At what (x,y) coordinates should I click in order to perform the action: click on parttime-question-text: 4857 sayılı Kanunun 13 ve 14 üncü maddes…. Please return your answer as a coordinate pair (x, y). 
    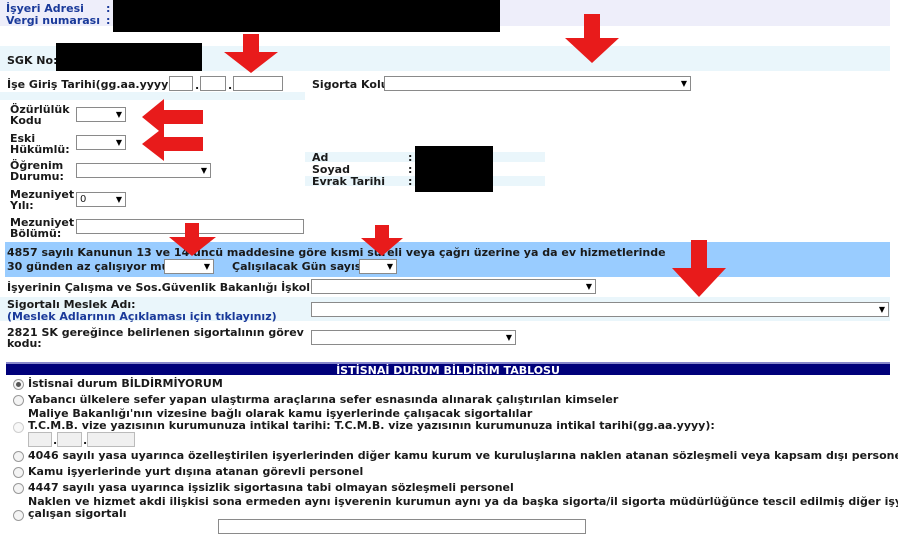
    Looking at the image, I should click on (336, 252).